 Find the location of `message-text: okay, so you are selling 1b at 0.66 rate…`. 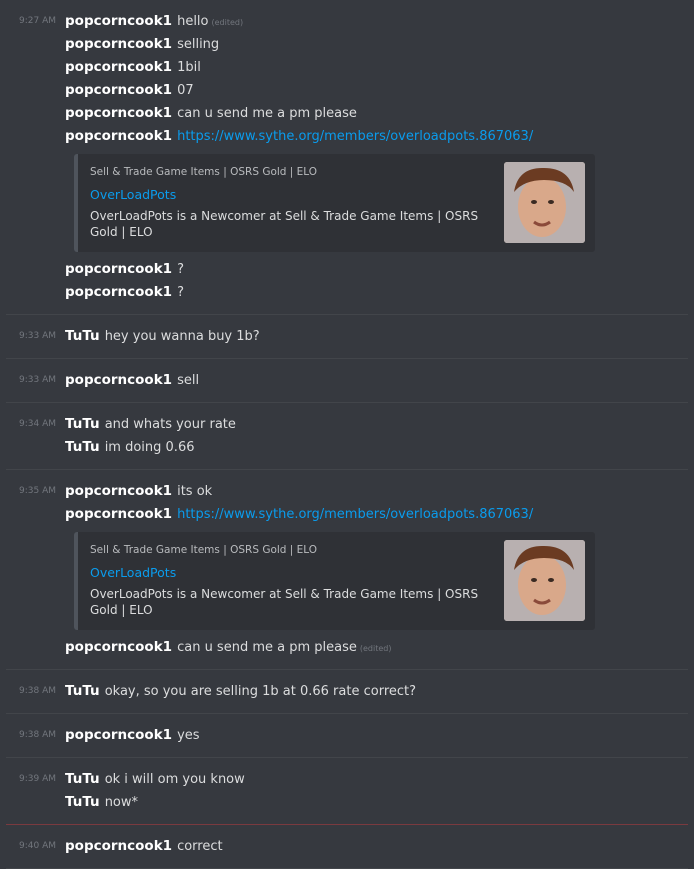

message-text: okay, so you are selling 1b at 0.66 rate… is located at coordinates (260, 691).